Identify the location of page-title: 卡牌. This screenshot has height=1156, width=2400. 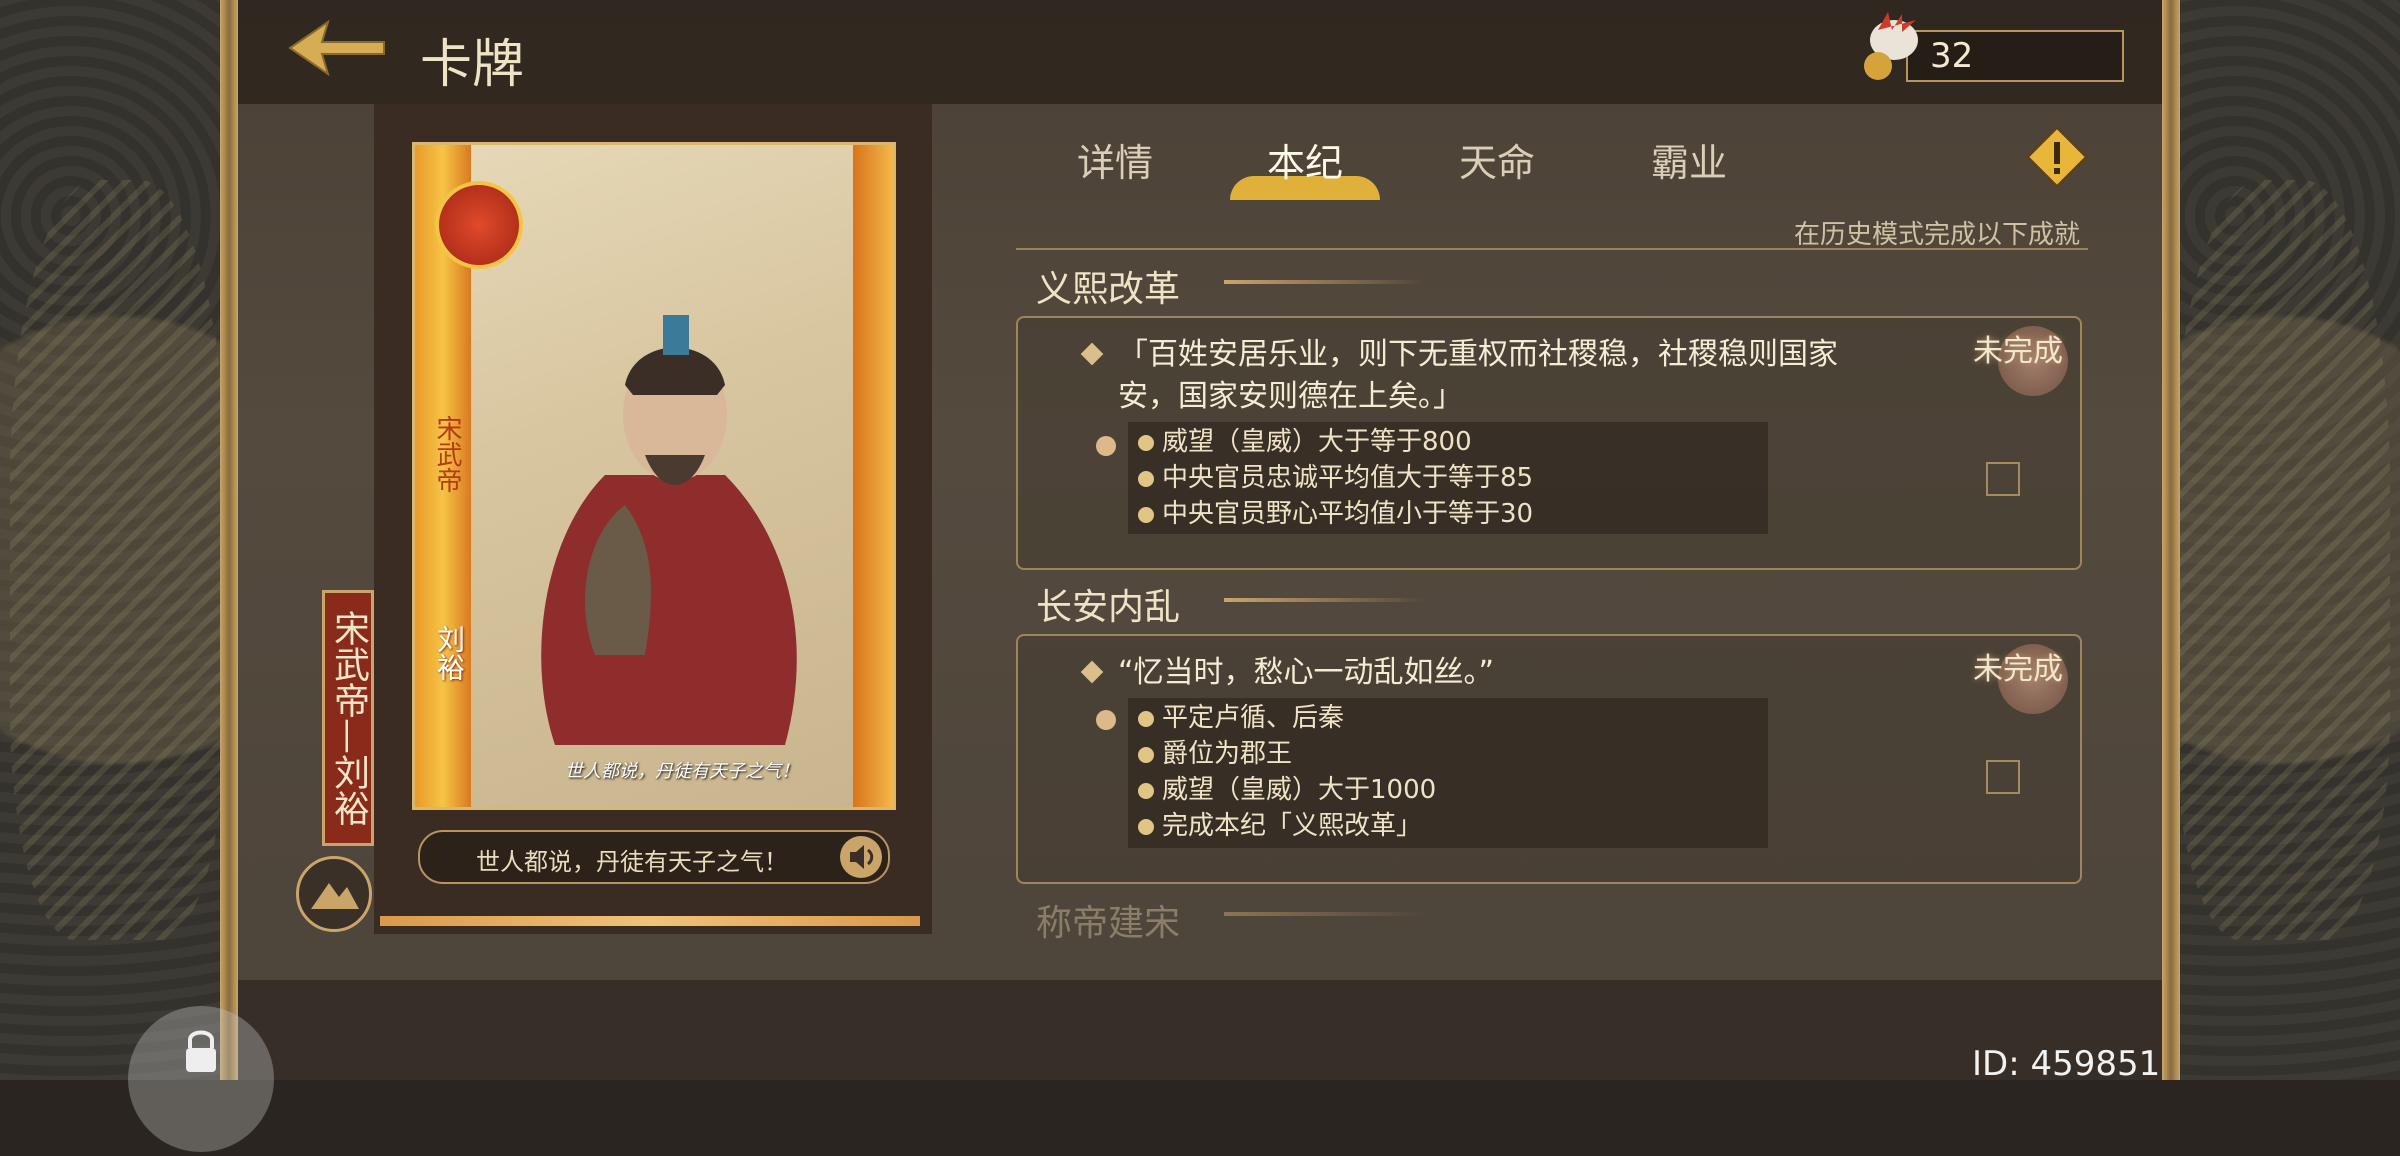
(472, 65).